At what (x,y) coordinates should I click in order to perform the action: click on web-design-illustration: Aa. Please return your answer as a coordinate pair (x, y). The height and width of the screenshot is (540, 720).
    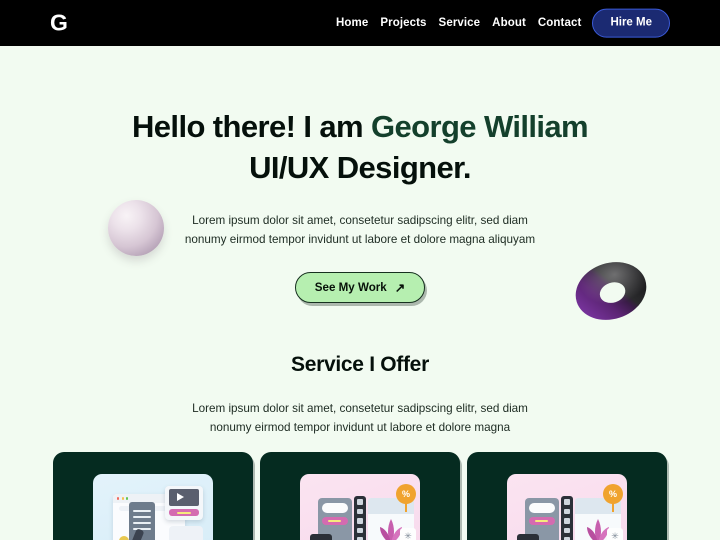
    Looking at the image, I should click on (153, 507).